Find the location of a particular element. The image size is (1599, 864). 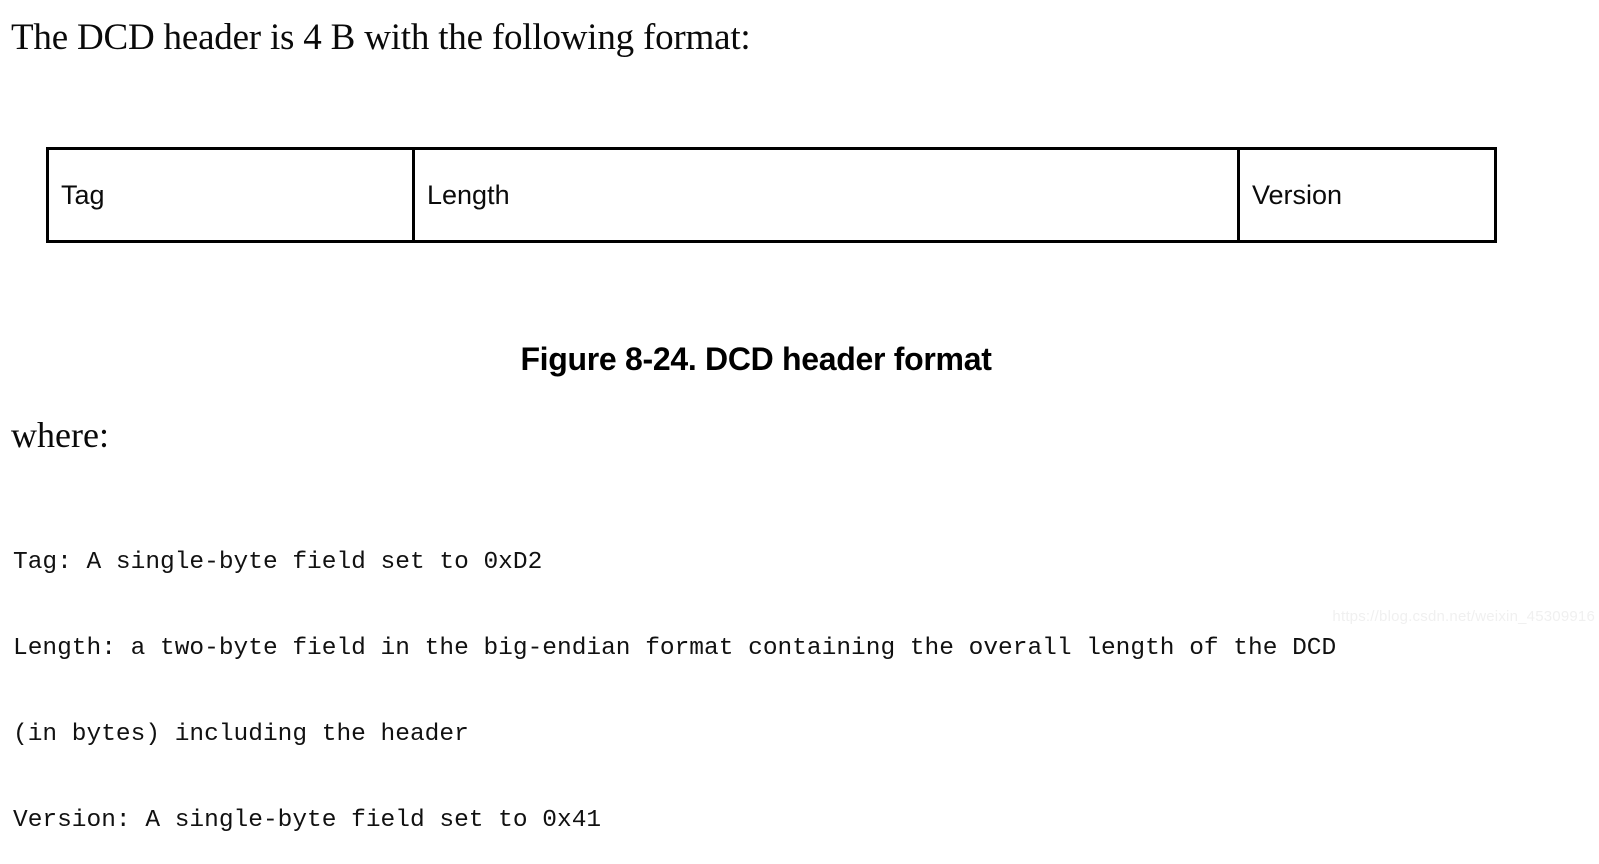

definition-line-length-continued: (in bytes) including the header is located at coordinates (241, 734).